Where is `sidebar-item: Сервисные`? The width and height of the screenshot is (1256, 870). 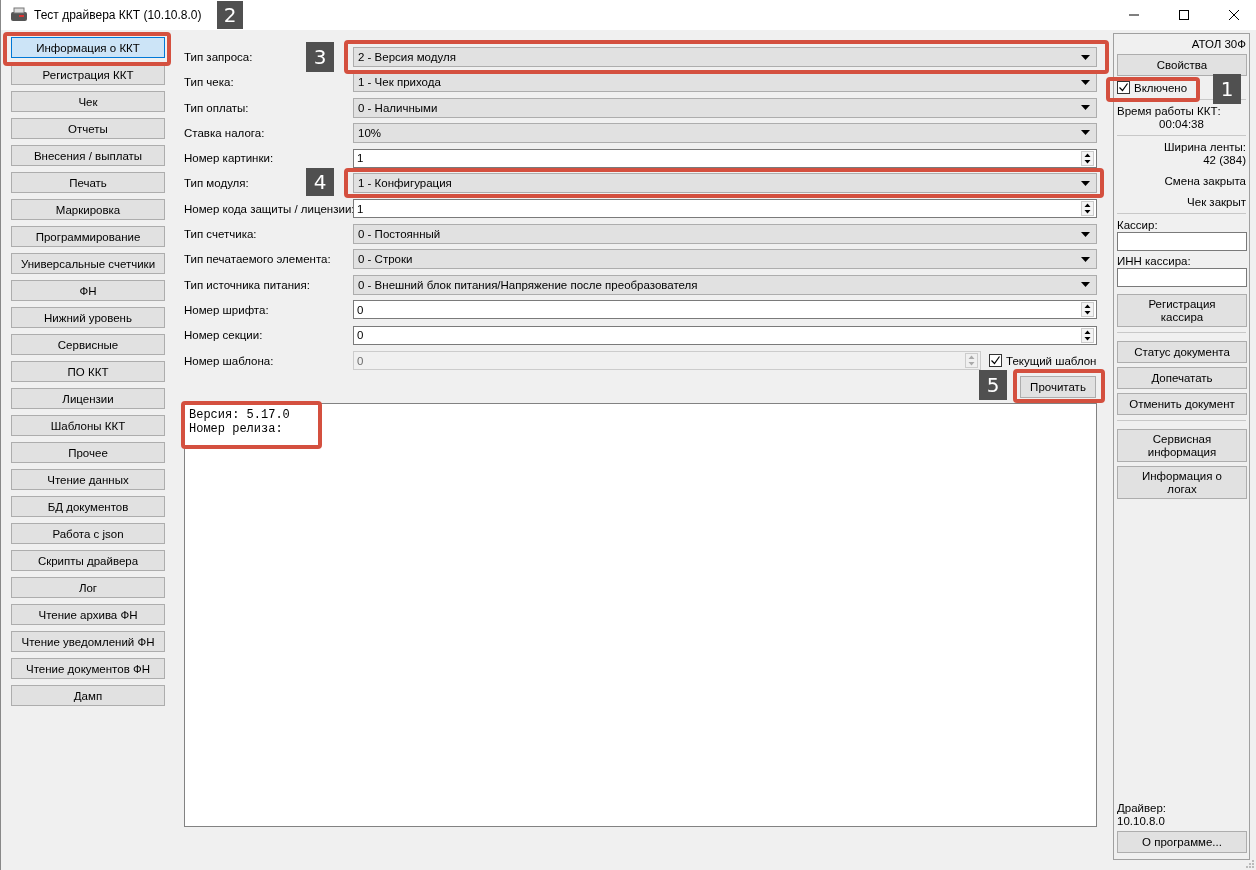 sidebar-item: Сервисные is located at coordinates (88, 344).